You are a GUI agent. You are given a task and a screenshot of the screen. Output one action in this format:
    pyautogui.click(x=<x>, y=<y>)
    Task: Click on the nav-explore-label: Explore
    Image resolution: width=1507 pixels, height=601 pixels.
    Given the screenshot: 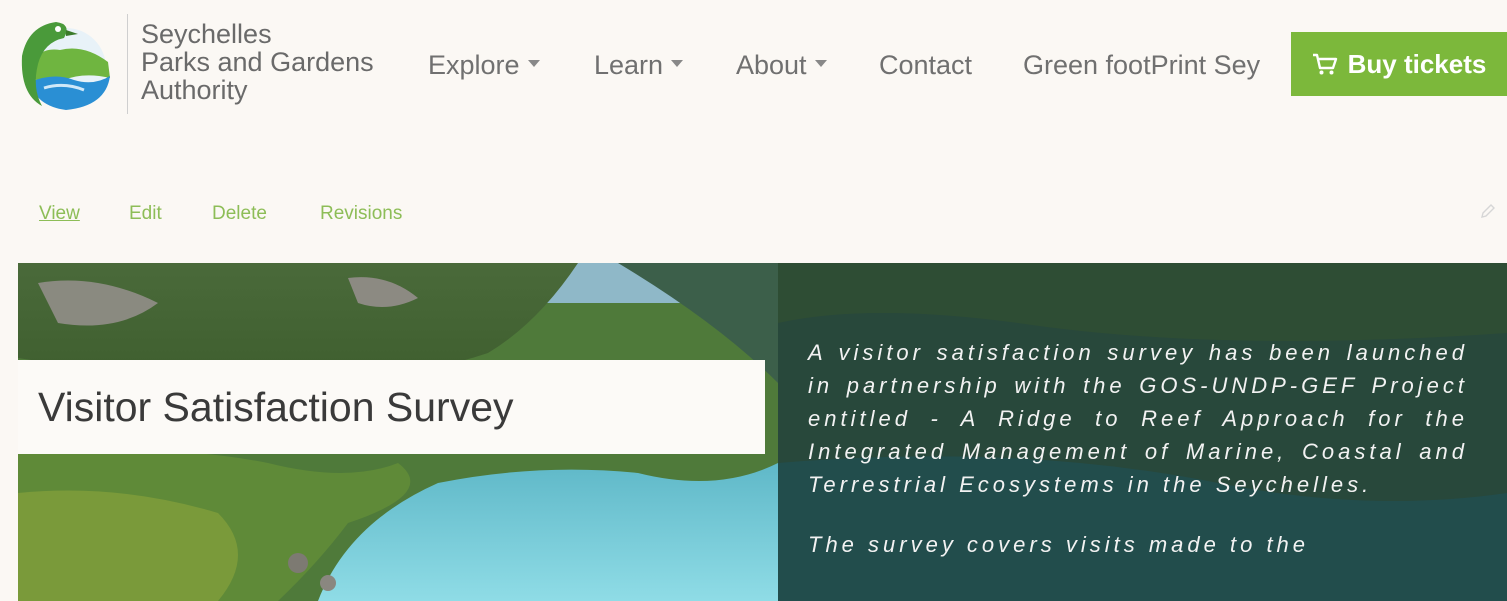 What is the action you would take?
    pyautogui.click(x=474, y=64)
    